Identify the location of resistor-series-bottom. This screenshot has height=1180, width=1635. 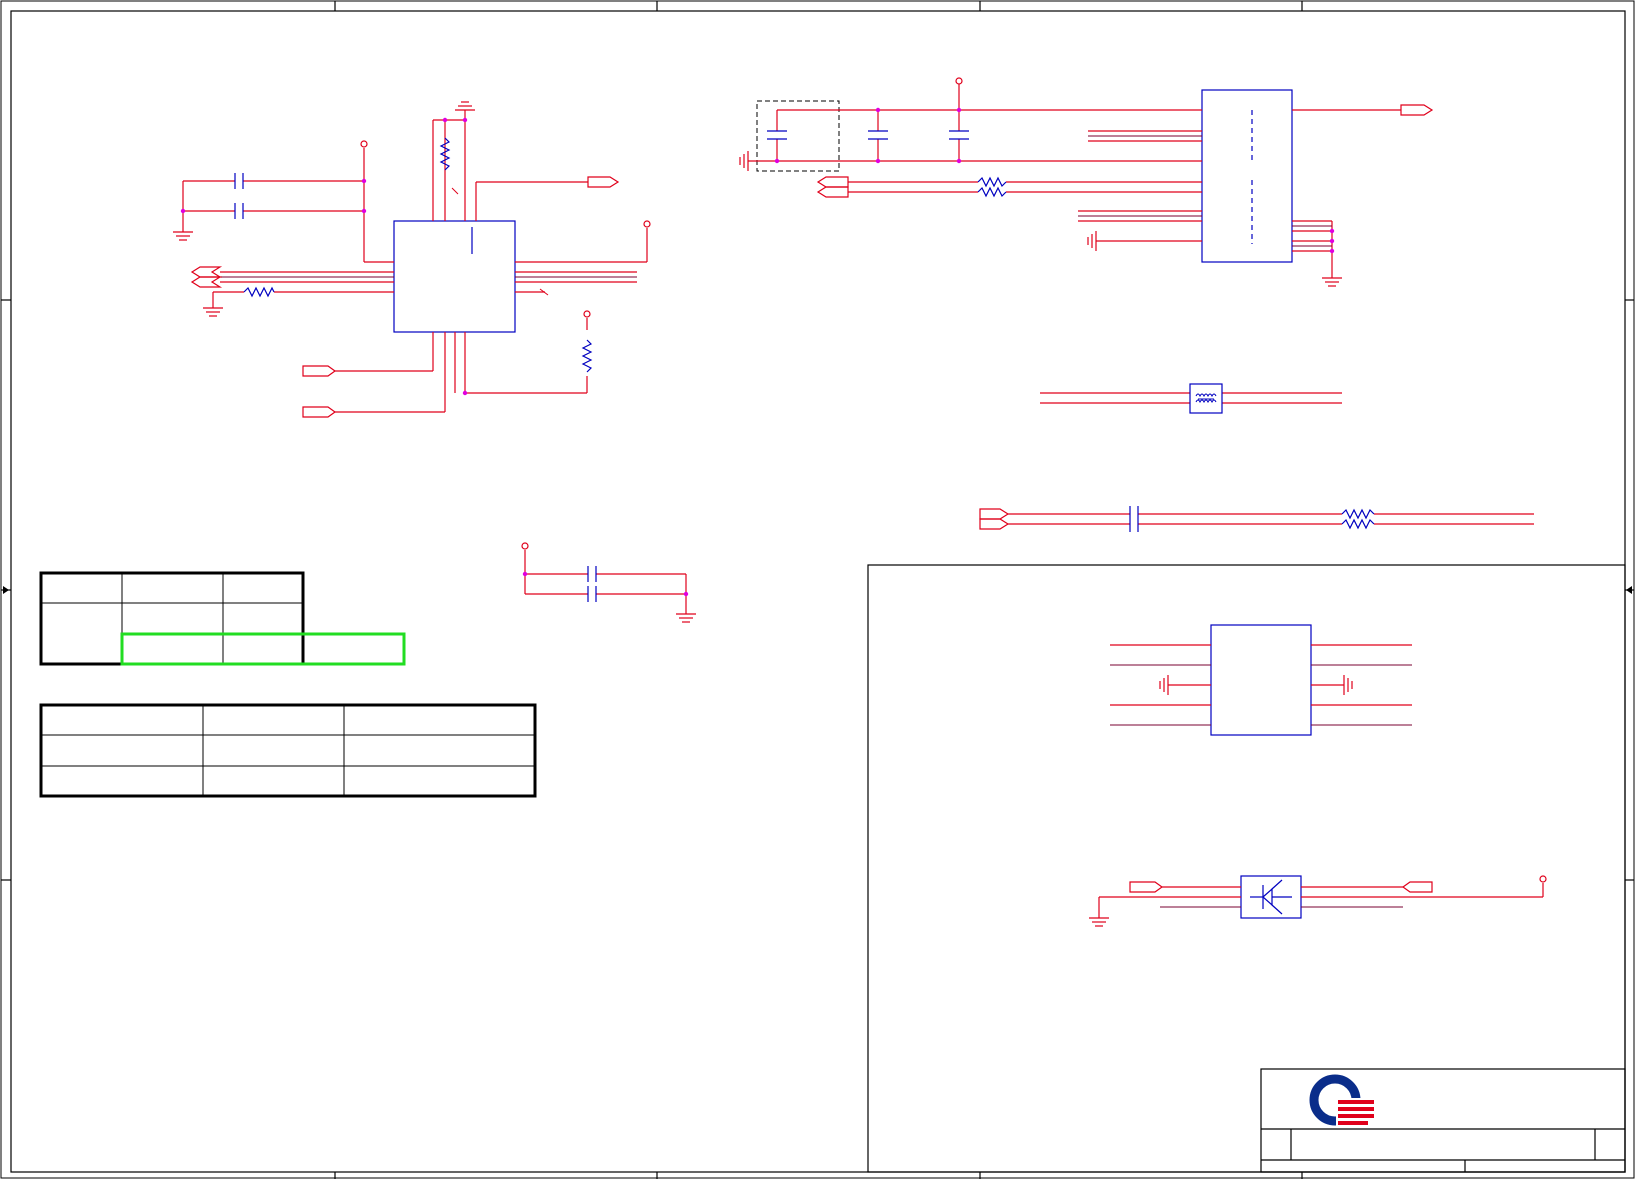
(1358, 524).